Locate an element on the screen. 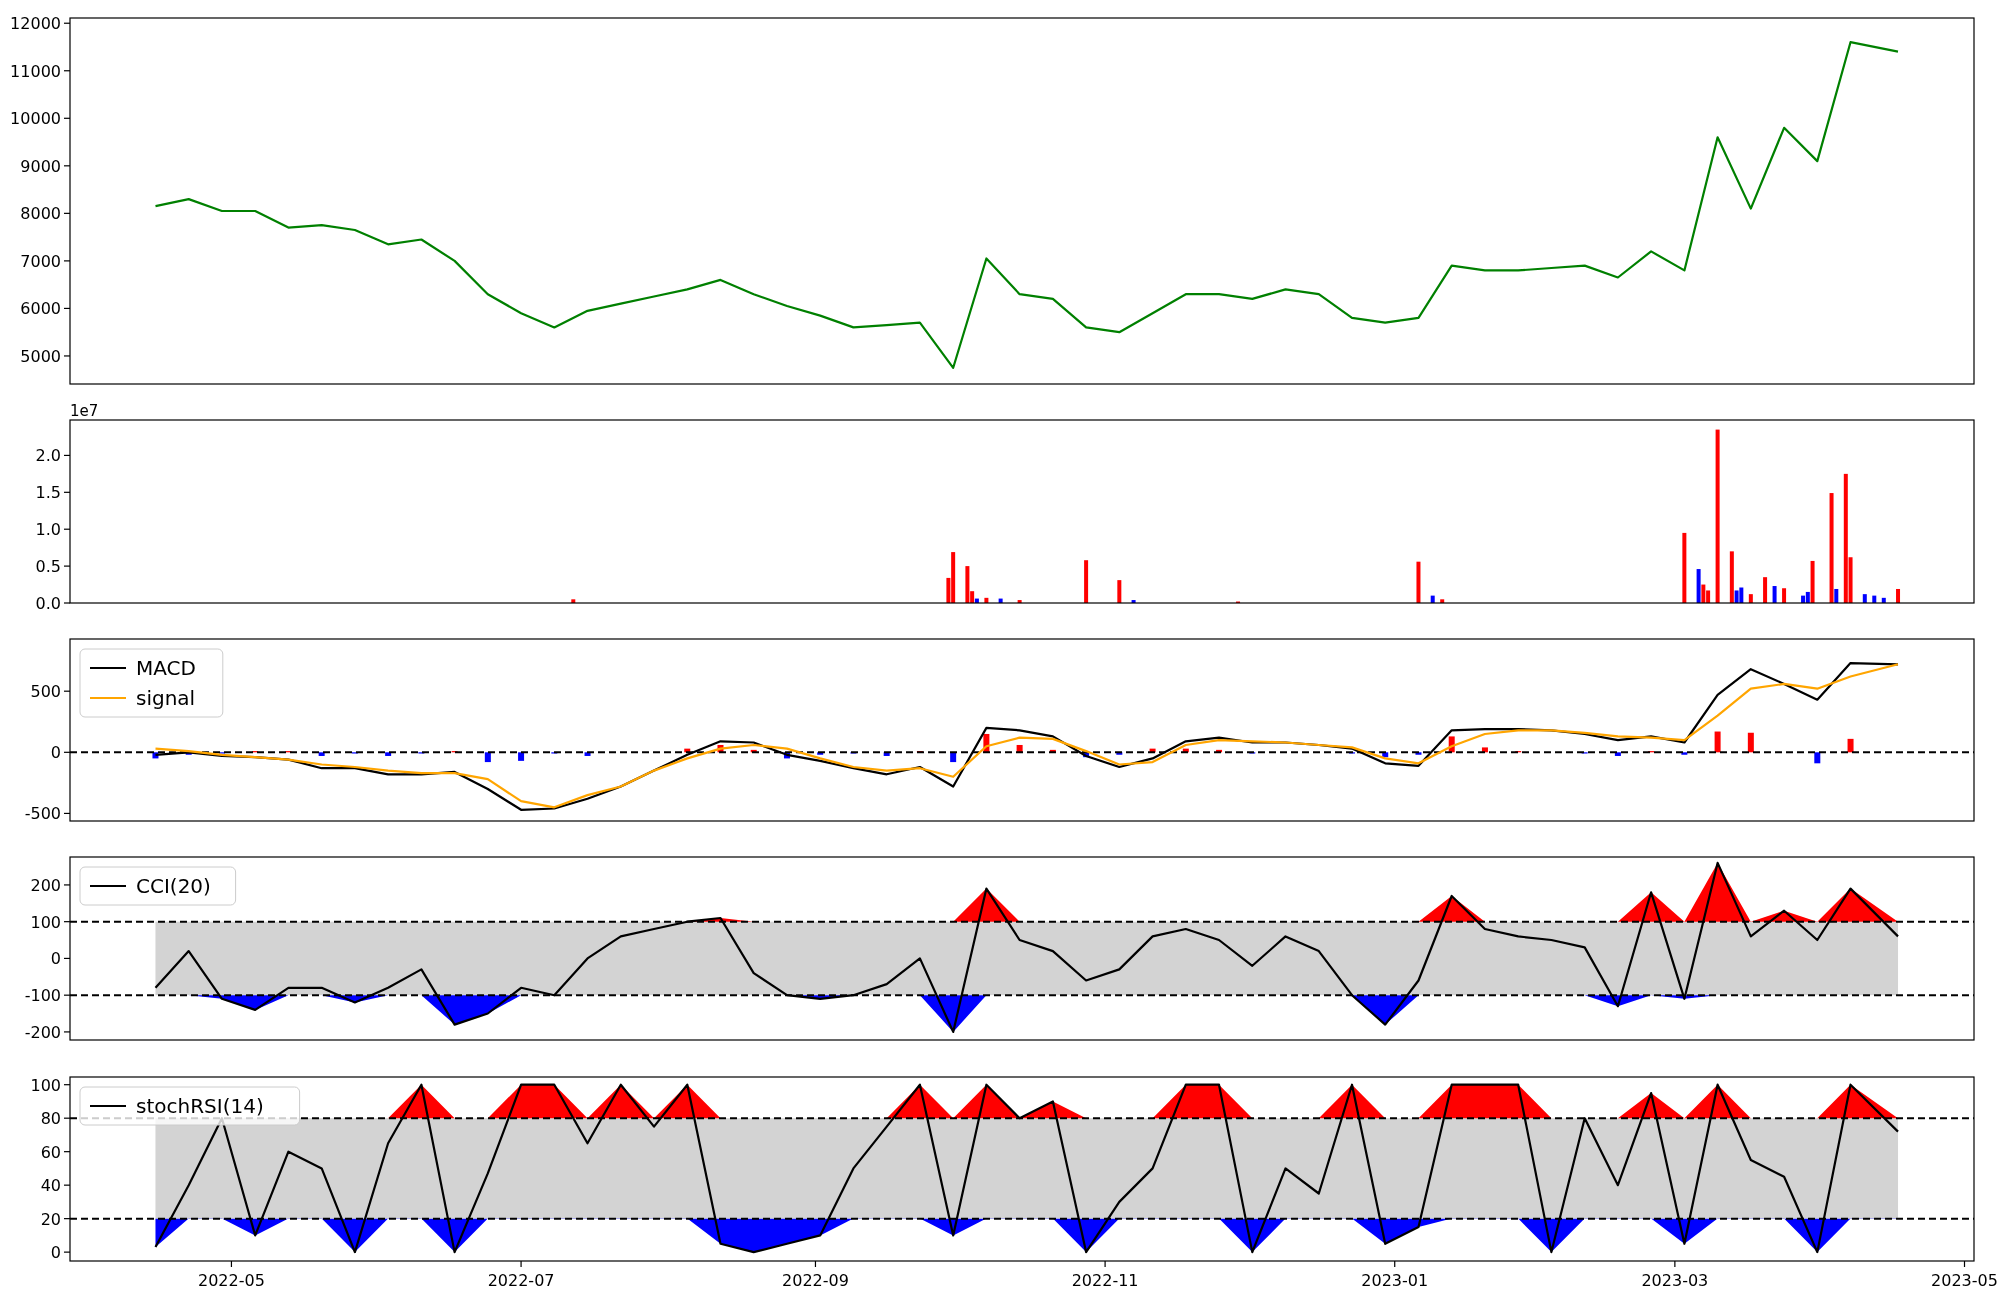 The image size is (2000, 1300). axis-tick-label: 60 is located at coordinates (50, 1152).